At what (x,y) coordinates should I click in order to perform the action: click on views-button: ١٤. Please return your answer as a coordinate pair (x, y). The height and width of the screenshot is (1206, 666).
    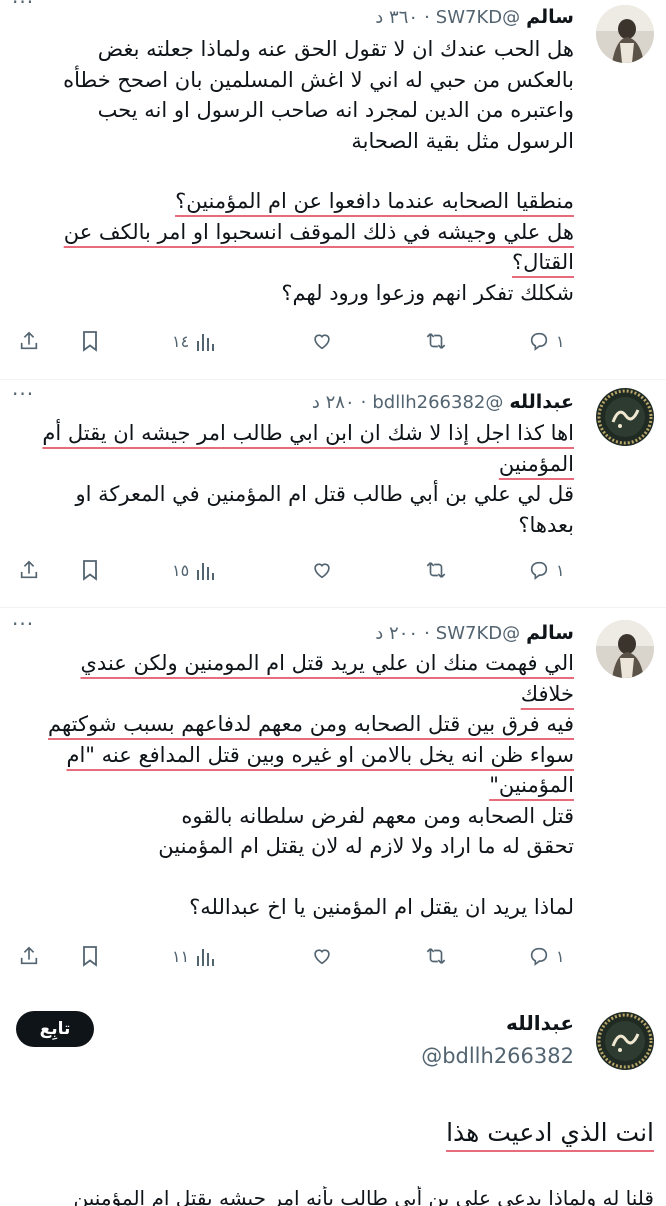
    Looking at the image, I should click on (193, 341).